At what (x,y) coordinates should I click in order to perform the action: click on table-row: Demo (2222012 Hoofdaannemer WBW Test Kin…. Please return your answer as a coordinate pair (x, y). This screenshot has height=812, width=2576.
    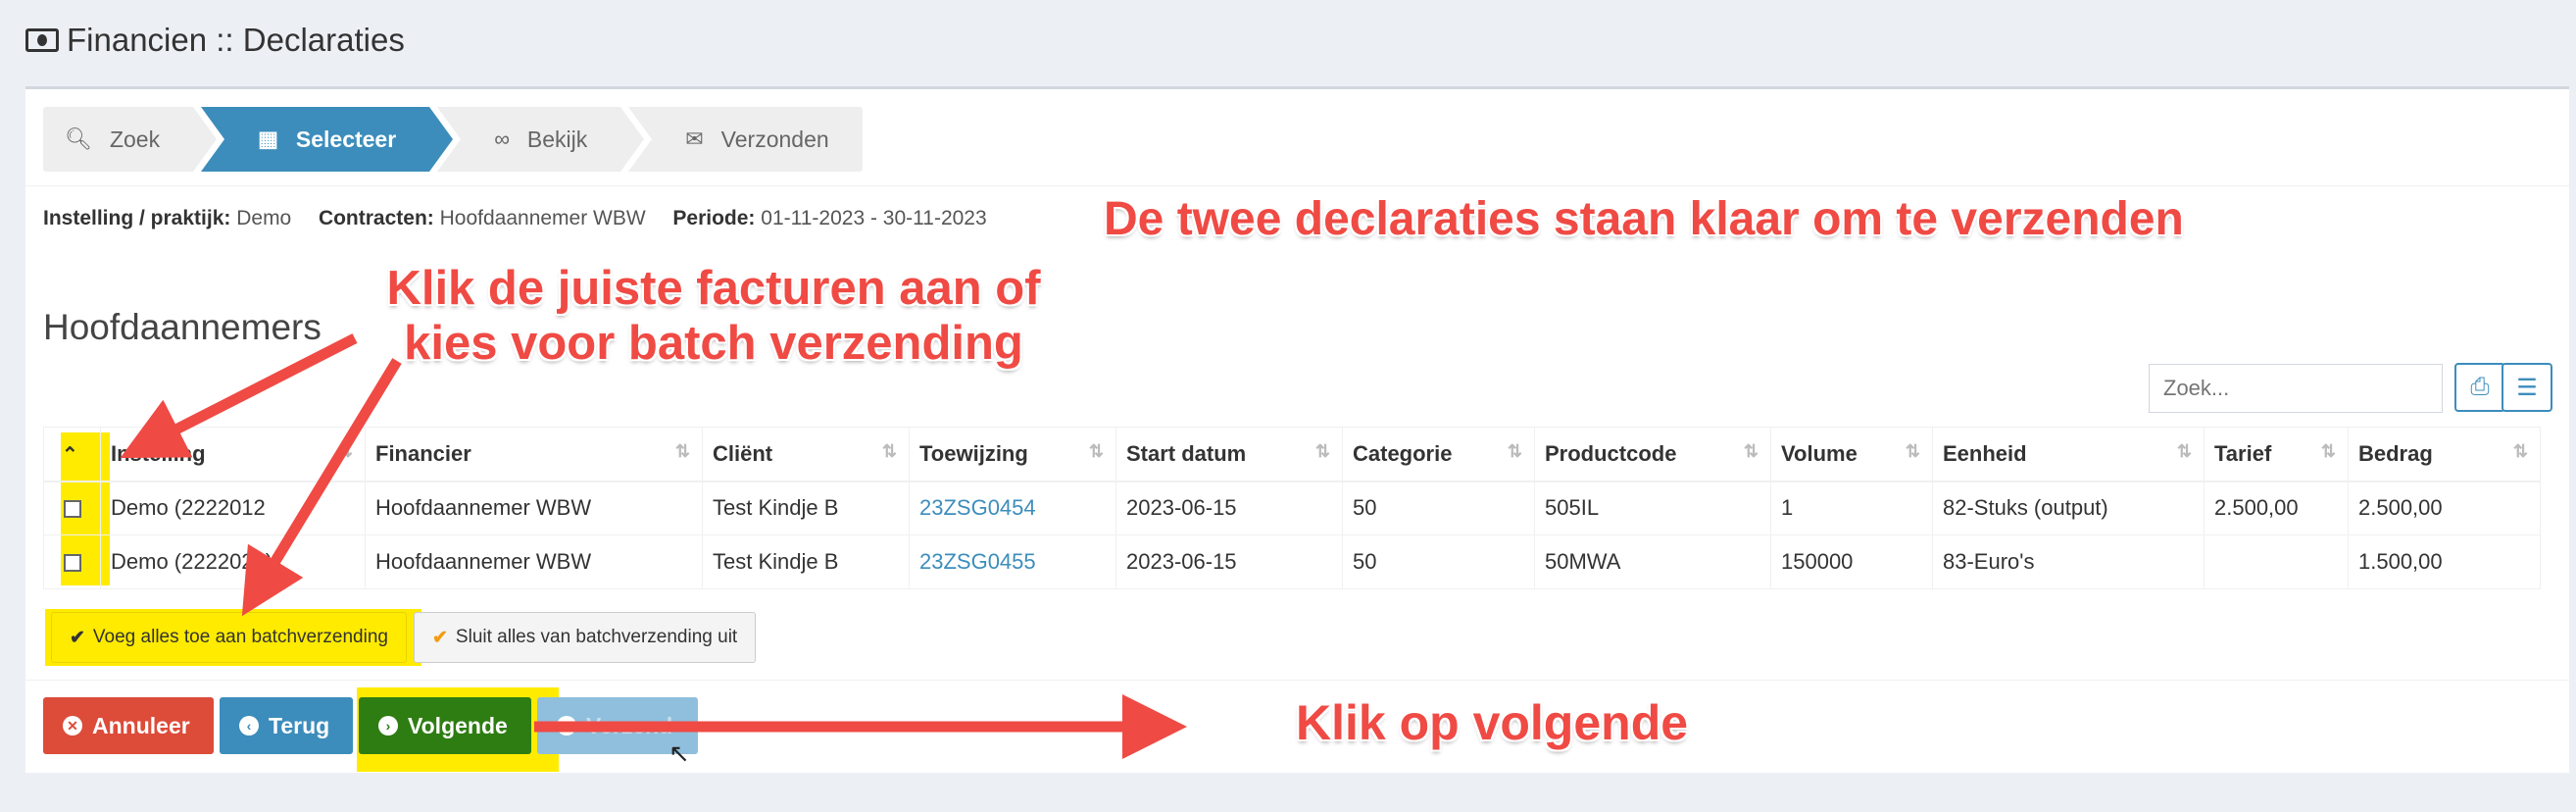
    Looking at the image, I should click on (1292, 508).